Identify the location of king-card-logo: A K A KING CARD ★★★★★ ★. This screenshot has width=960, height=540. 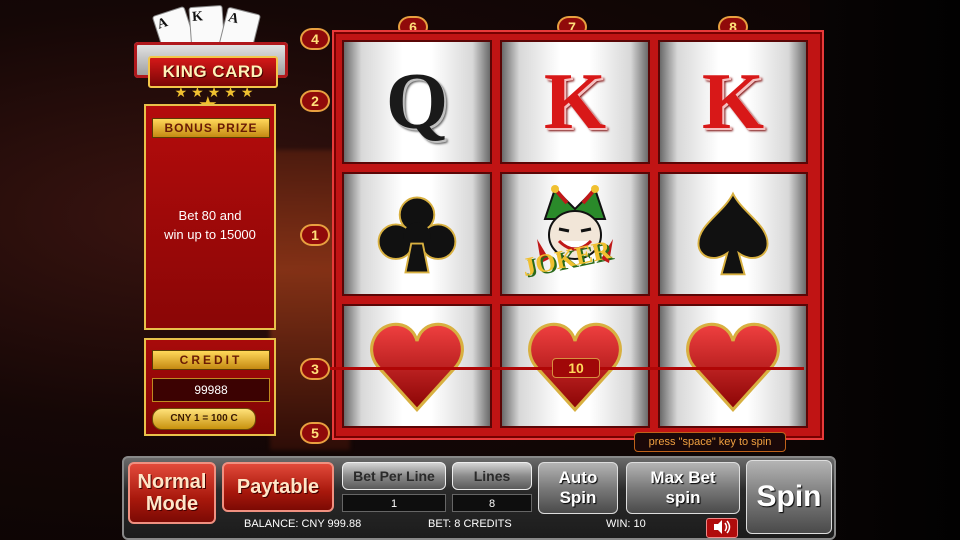
(211, 60).